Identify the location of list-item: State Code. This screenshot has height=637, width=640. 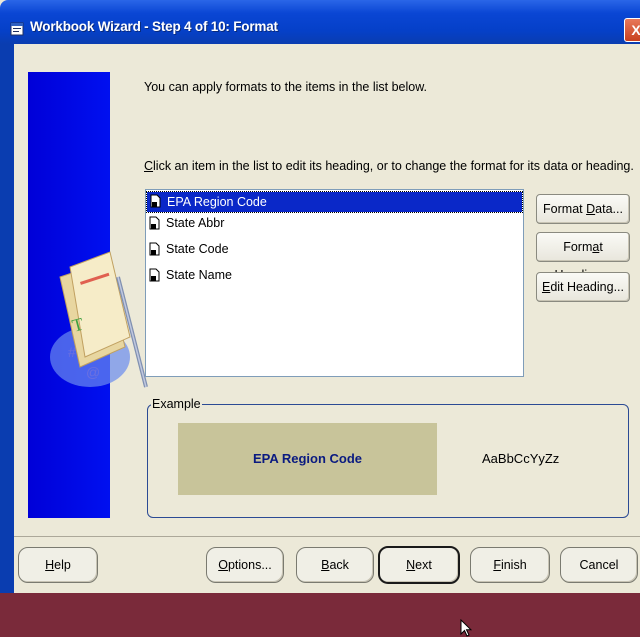
(334, 251).